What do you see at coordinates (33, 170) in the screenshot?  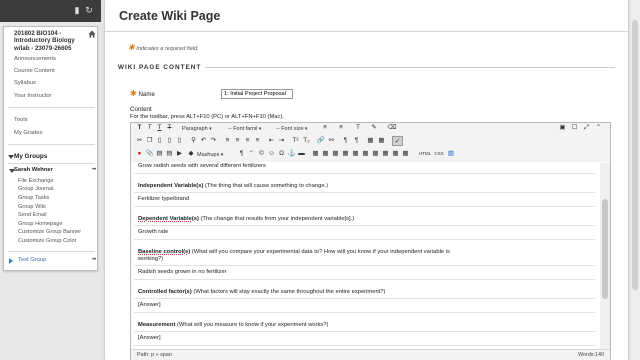 I see `group-user-name: Sarah Wehner` at bounding box center [33, 170].